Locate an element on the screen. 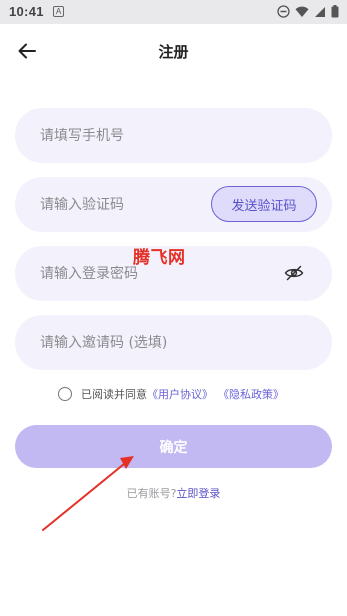  verification-code-input is located at coordinates (130, 204).